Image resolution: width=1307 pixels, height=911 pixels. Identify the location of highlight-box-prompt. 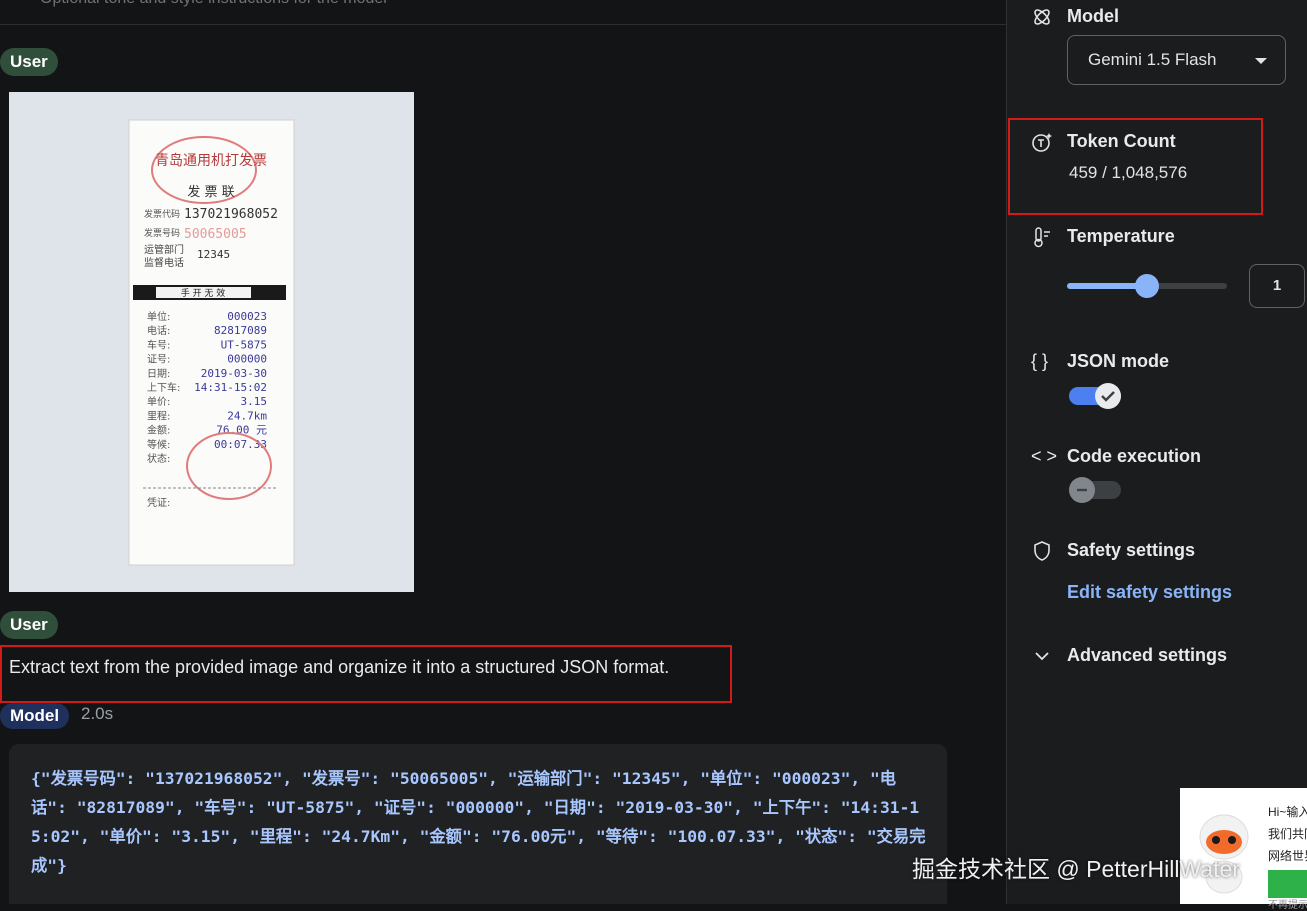
(366, 674).